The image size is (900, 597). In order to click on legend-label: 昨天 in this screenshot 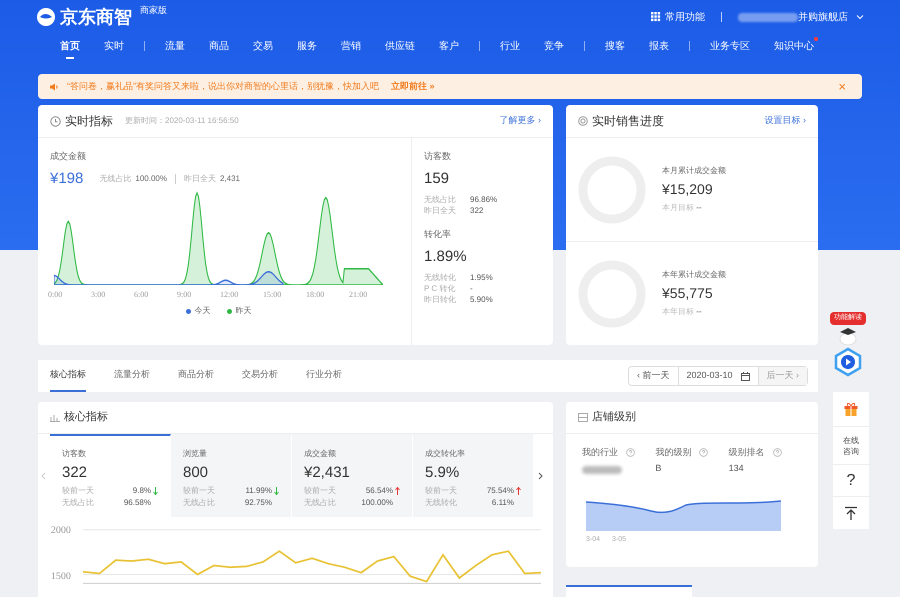, I will do `click(244, 311)`.